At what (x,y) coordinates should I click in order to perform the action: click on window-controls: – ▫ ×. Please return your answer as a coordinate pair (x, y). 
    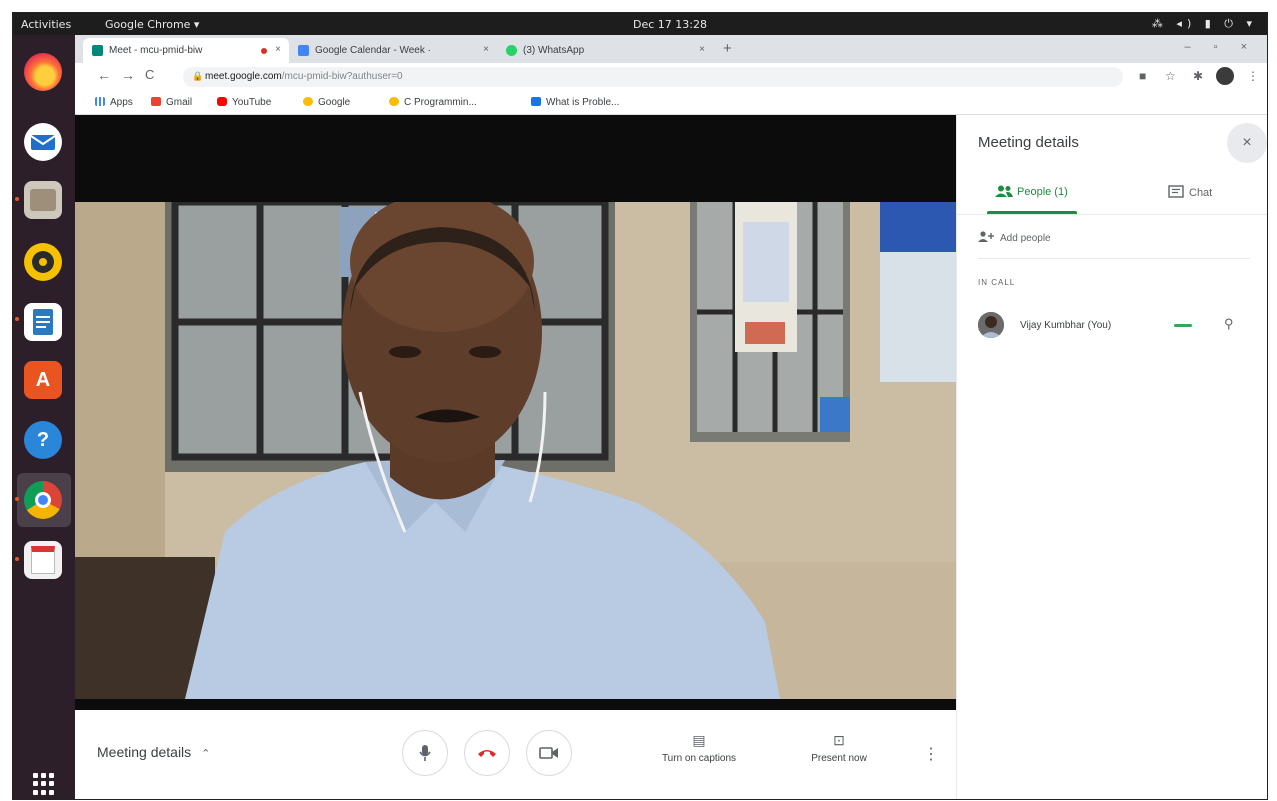
    Looking at the image, I should click on (1220, 47).